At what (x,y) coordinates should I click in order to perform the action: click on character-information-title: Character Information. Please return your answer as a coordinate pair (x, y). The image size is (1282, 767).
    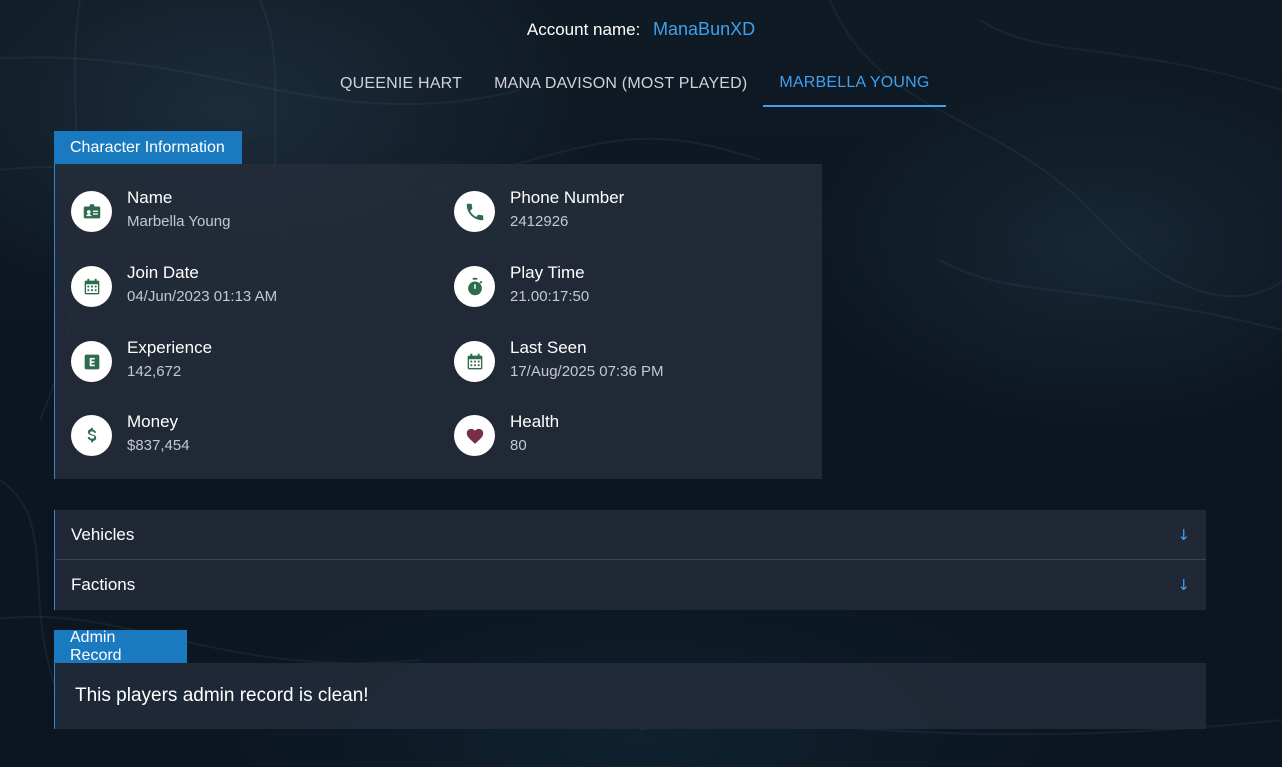
    Looking at the image, I should click on (148, 147).